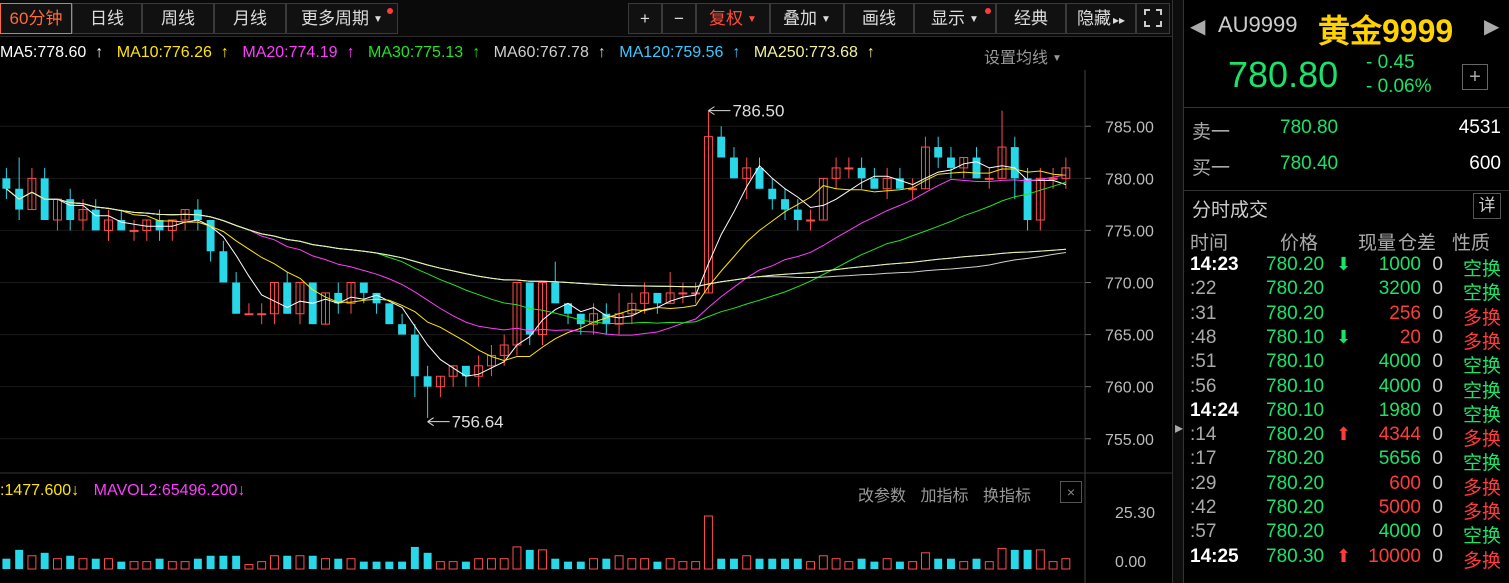 This screenshot has width=1509, height=583. I want to click on display-button: 显示 ▼, so click(955, 18).